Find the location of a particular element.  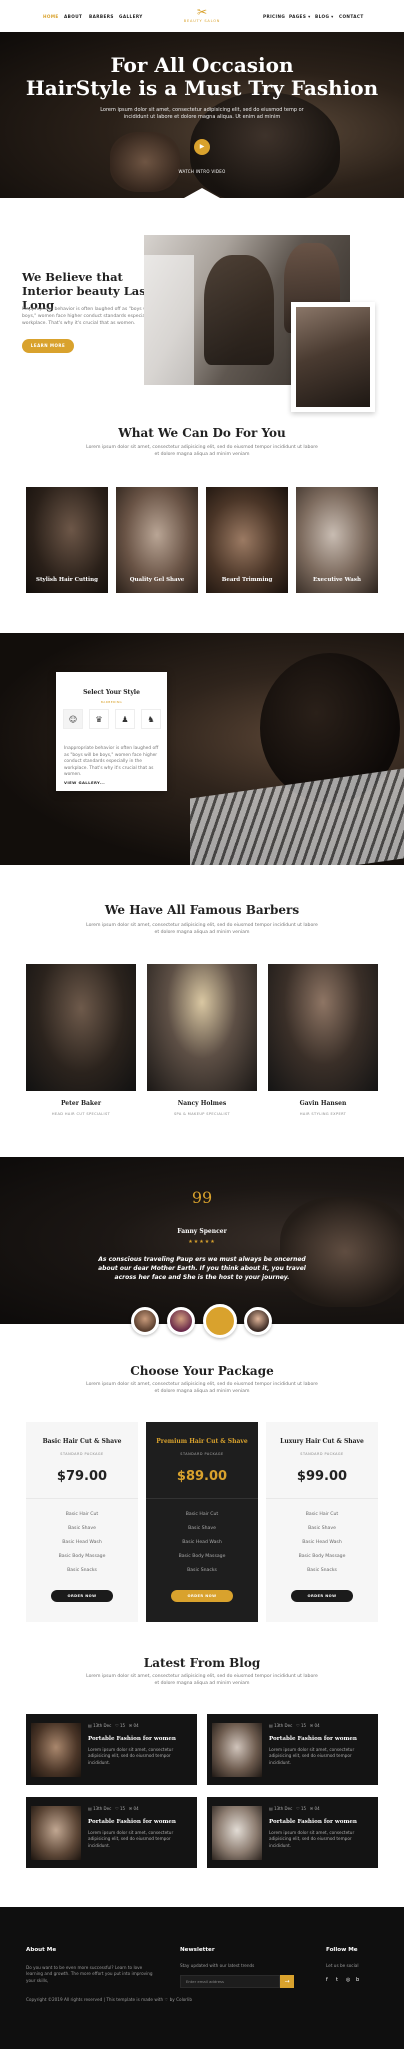

divider is located at coordinates (202, 1498).